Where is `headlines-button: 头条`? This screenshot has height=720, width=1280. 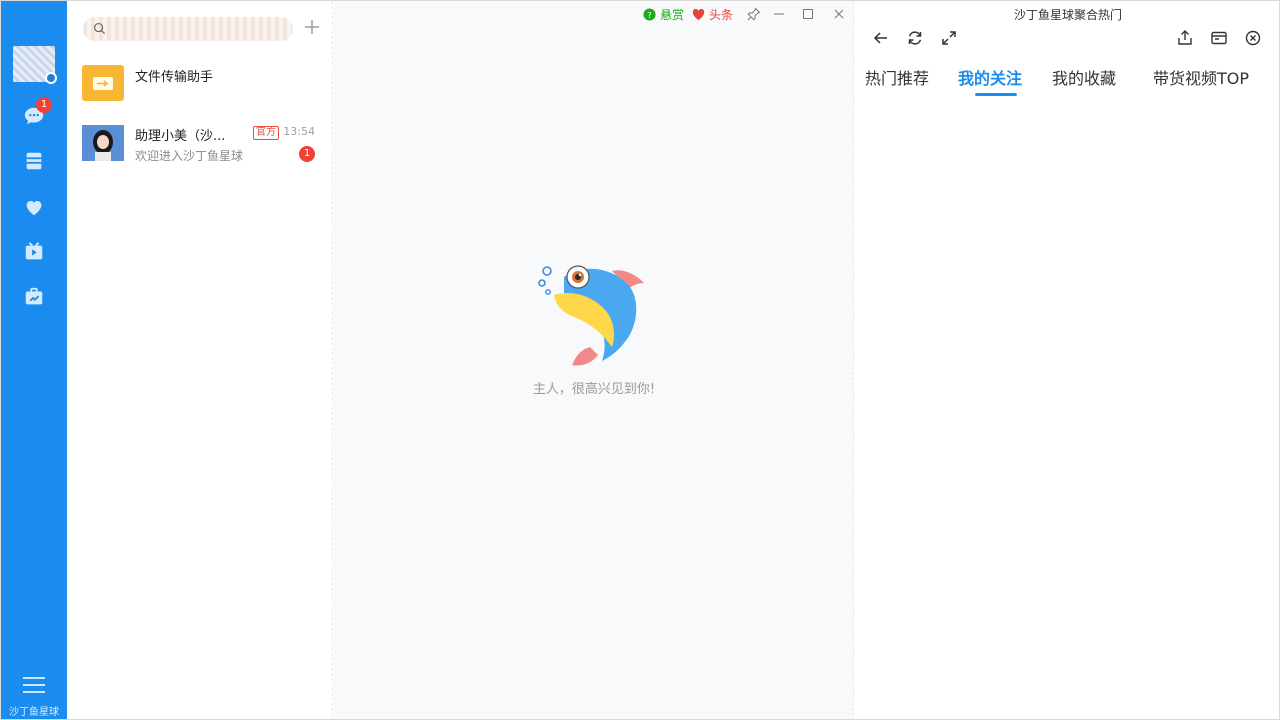 headlines-button: 头条 is located at coordinates (712, 14).